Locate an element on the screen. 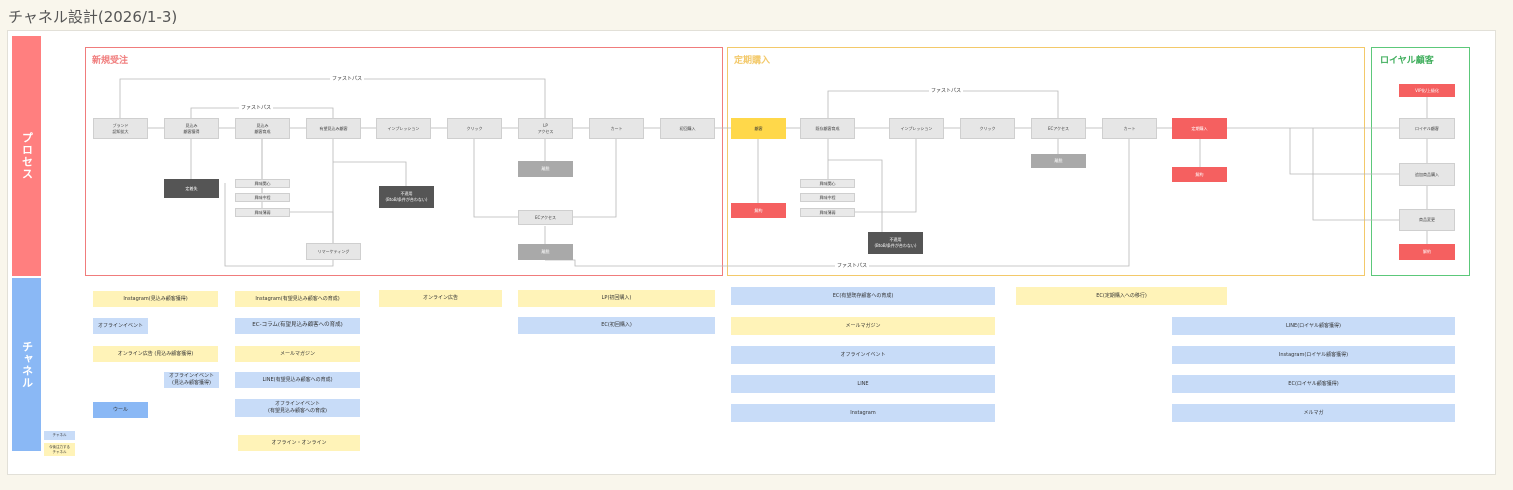 Image resolution: width=1513 pixels, height=490 pixels. node-interest-high: 興味関心 is located at coordinates (262, 183).